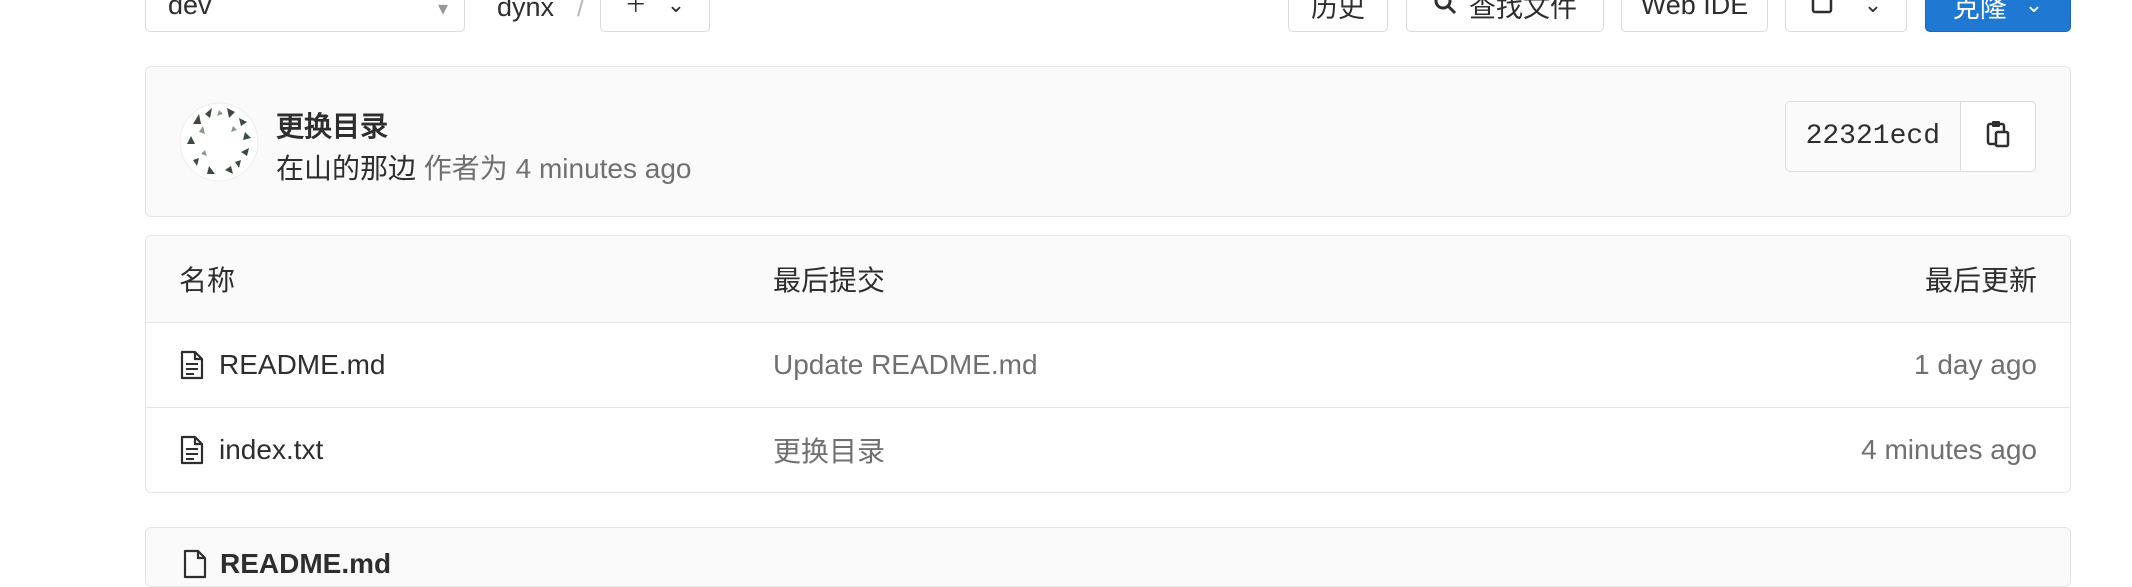  I want to click on column-header-last-update: 最后更新, so click(1980, 280).